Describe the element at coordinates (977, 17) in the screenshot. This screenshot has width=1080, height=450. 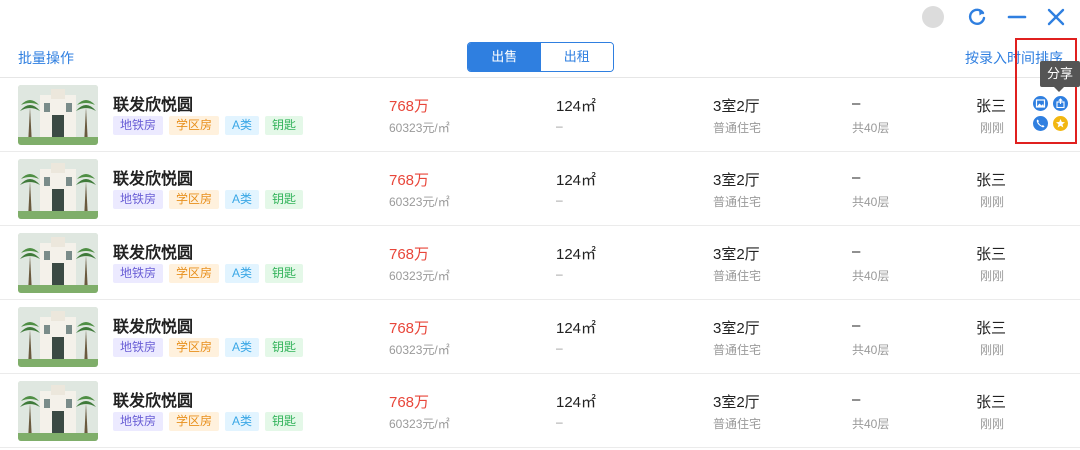
I see `refresh-icon` at that location.